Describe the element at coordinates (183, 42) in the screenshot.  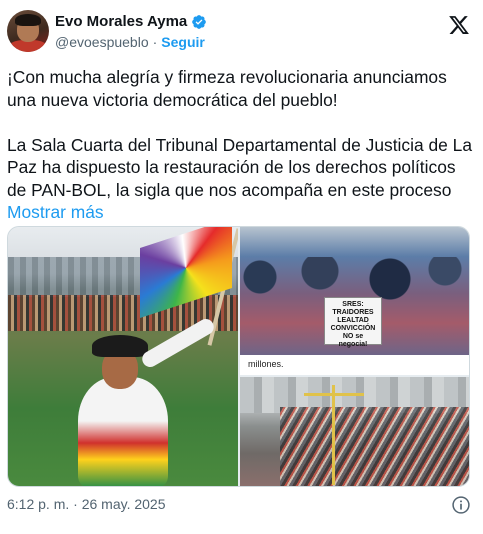
I see `follow-button: Seguir` at that location.